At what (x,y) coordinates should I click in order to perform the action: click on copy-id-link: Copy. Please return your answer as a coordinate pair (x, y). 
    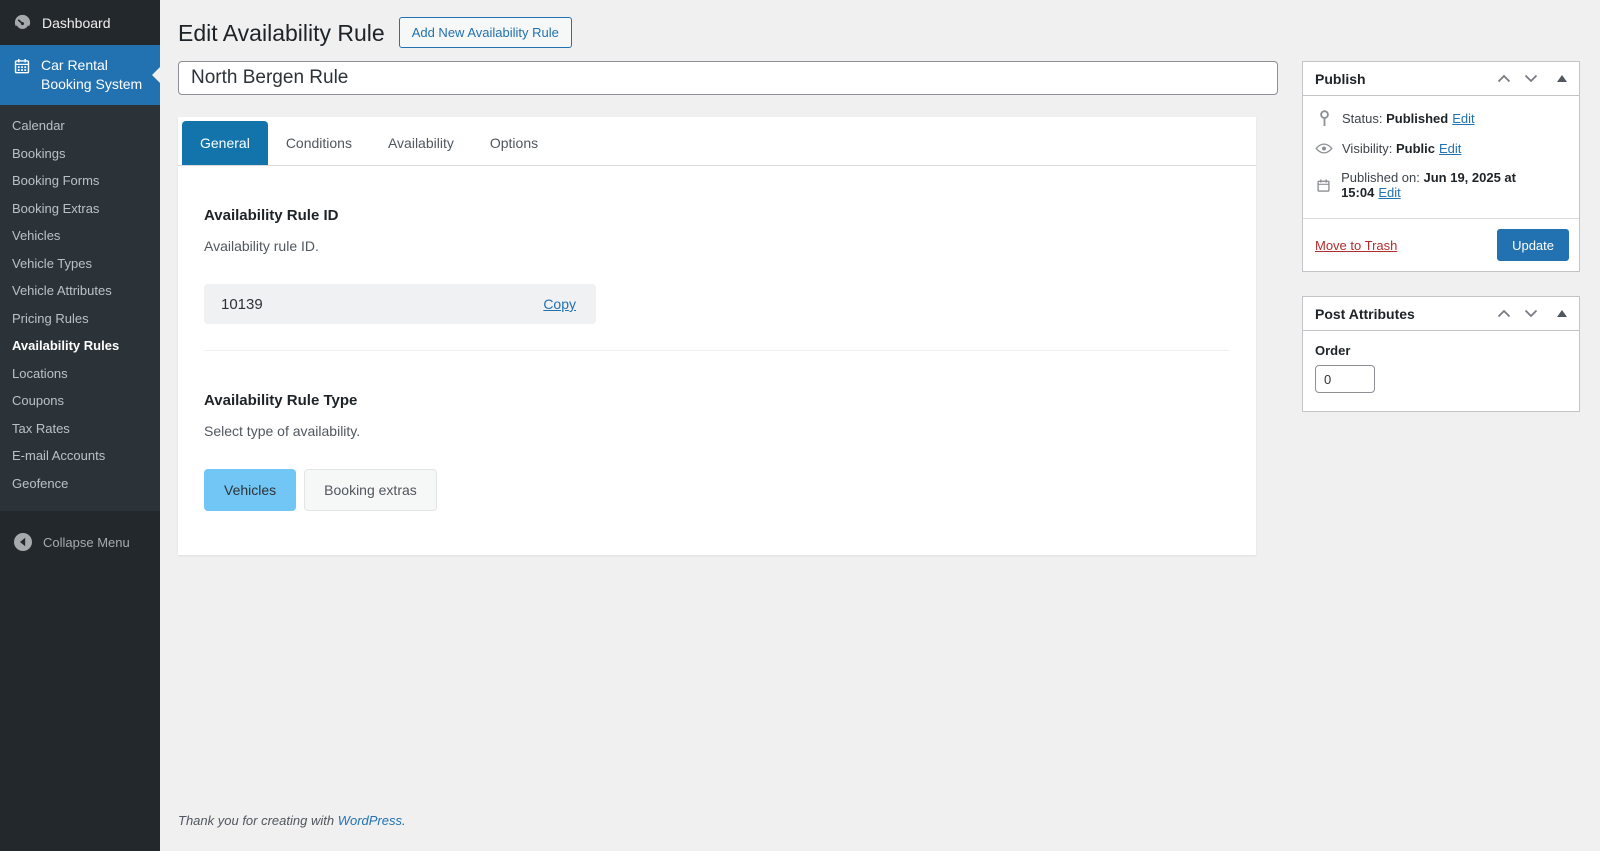
    Looking at the image, I should click on (559, 304).